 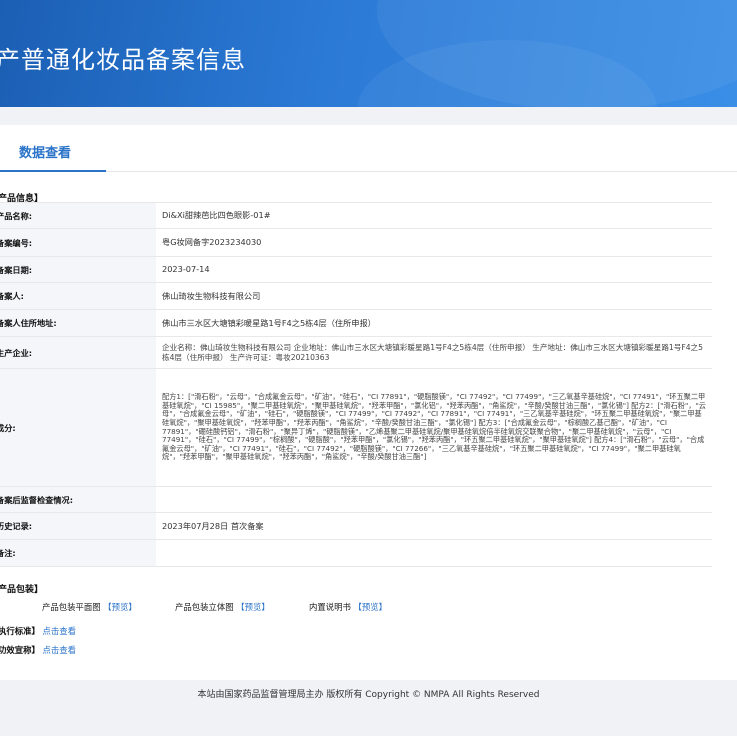 I want to click on packaging-item: 产品包装立体图 【预览】, so click(x=222, y=607).